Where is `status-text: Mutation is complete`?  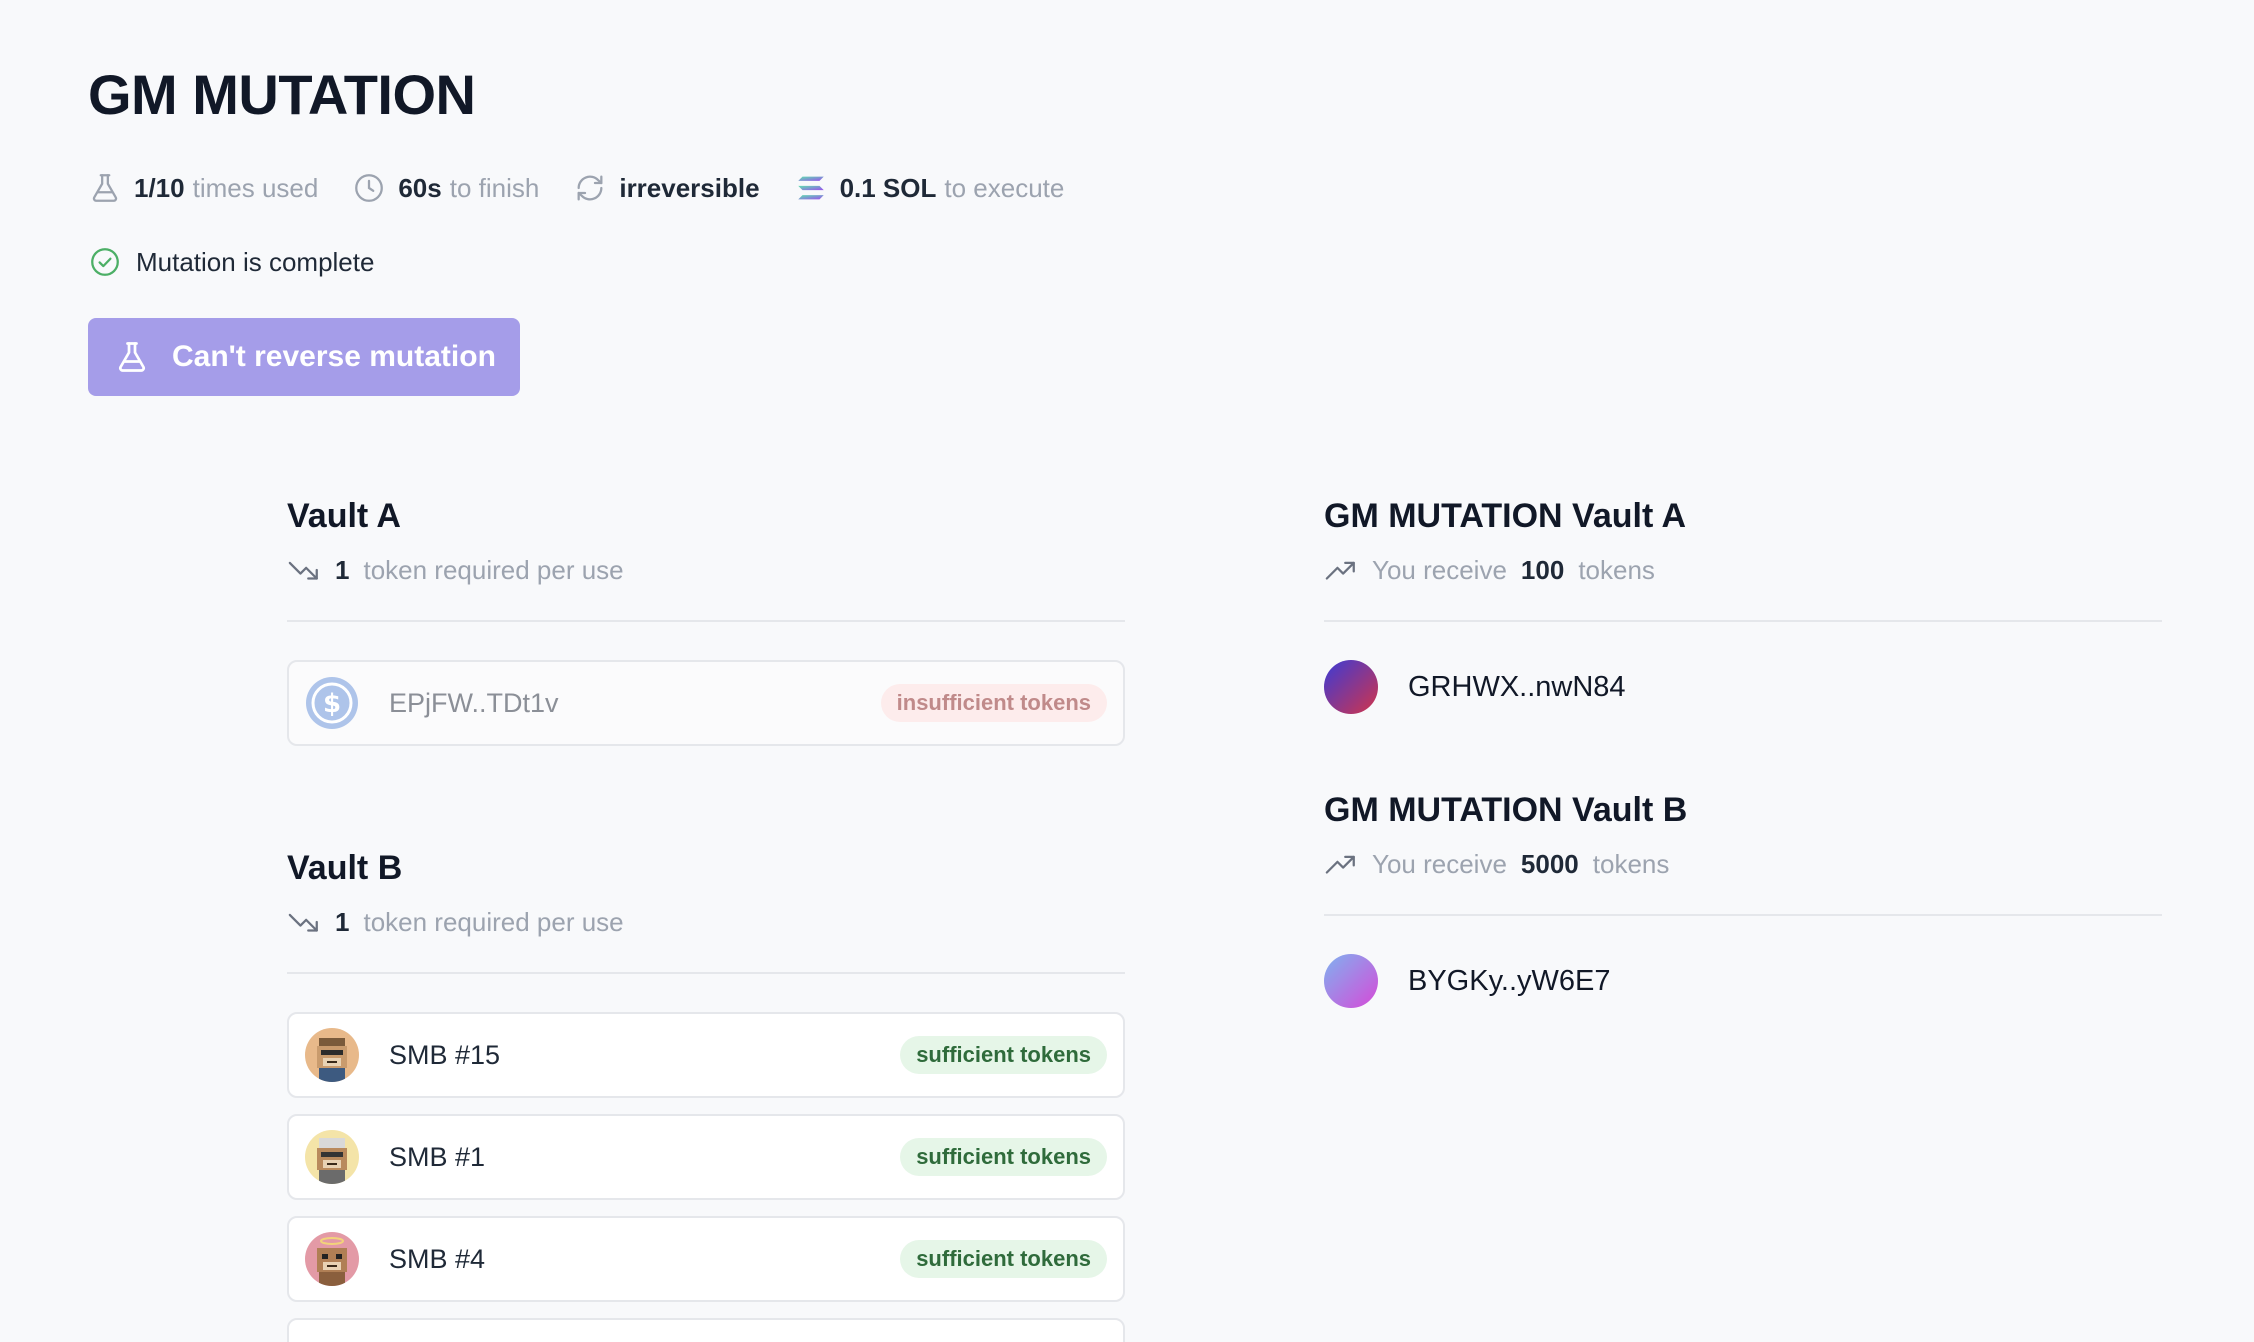
status-text: Mutation is complete is located at coordinates (255, 261).